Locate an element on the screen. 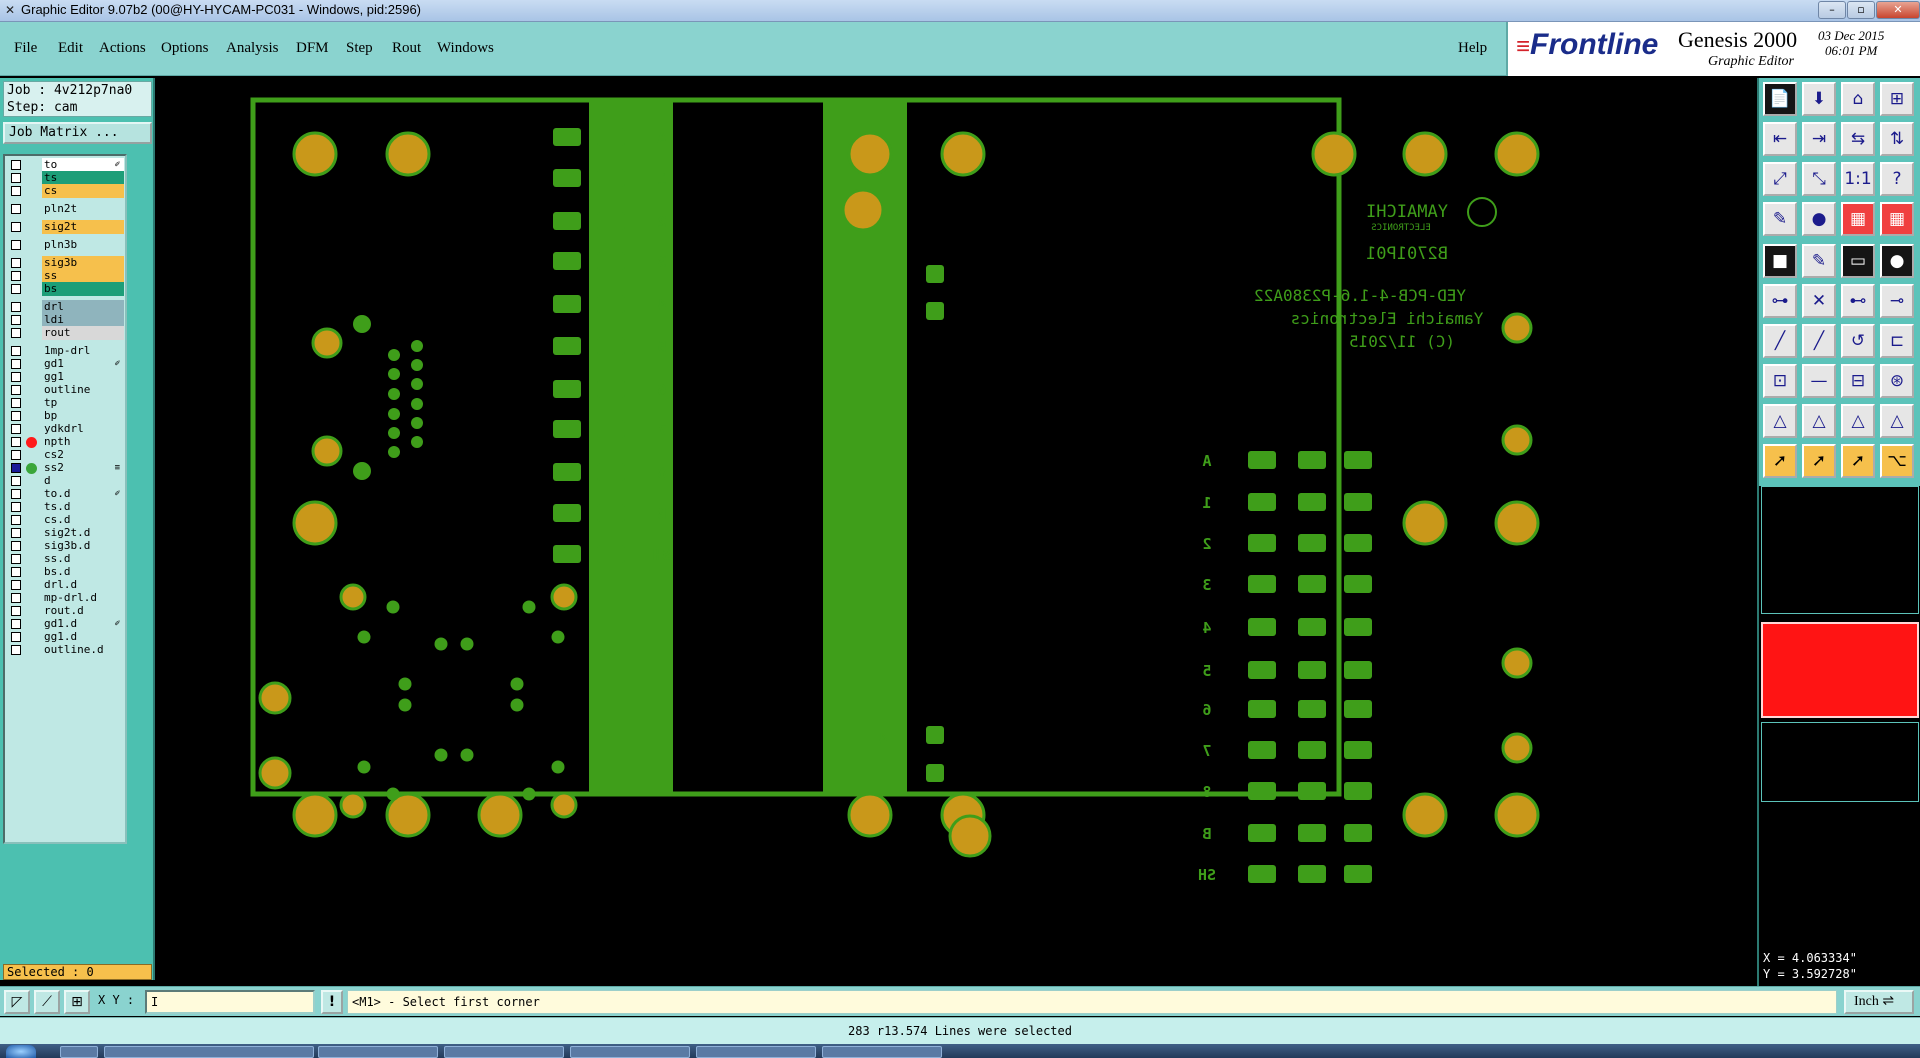 The image size is (1920, 1058). layer-name: sig3b is located at coordinates (83, 263).